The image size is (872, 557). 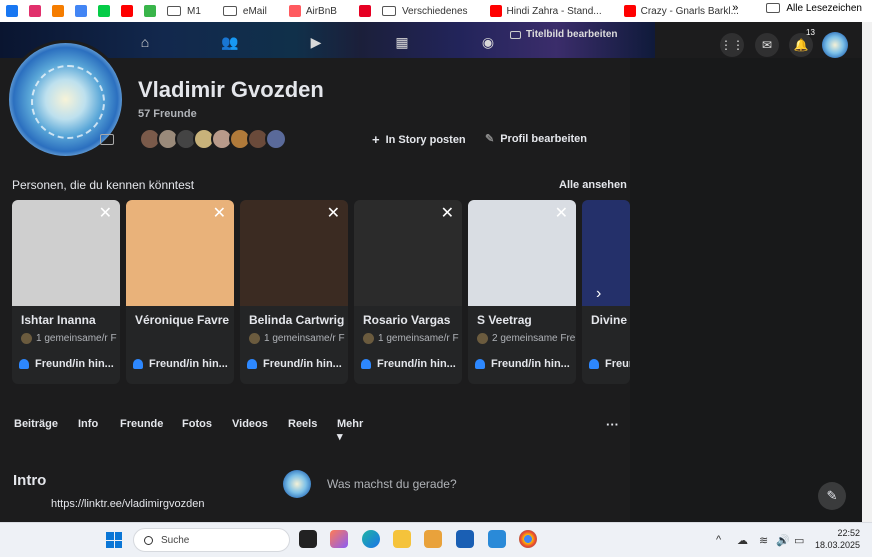 I want to click on bookmark-label: eMail, so click(x=254, y=11).